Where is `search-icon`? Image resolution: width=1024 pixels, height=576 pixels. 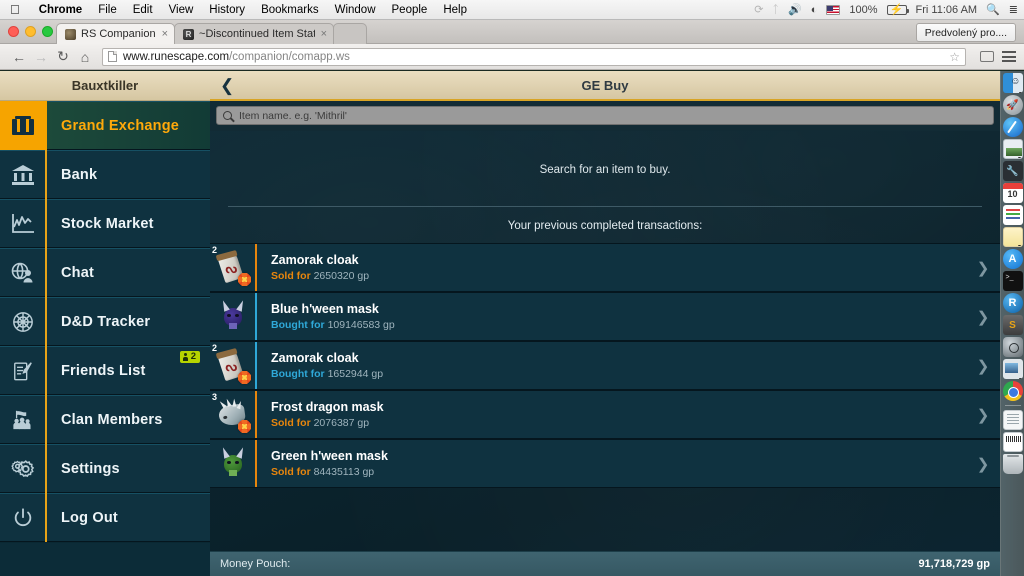
search-icon is located at coordinates (227, 115).